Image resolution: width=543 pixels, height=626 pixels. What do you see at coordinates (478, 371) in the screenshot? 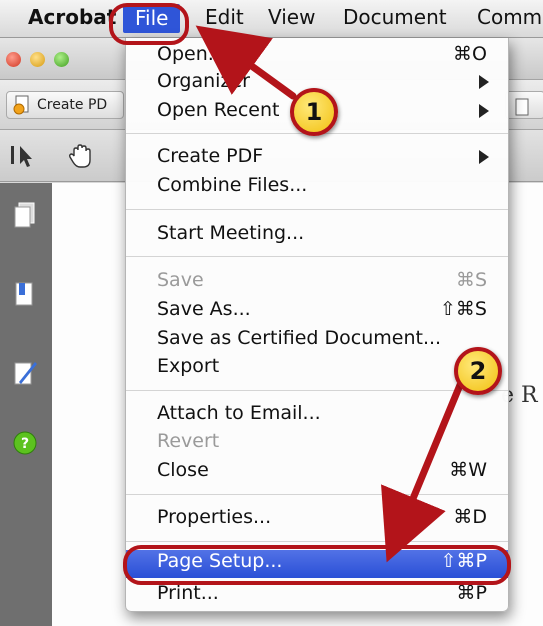
I see `step2-badge: 2` at bounding box center [478, 371].